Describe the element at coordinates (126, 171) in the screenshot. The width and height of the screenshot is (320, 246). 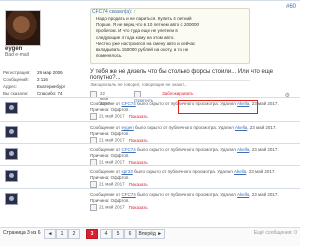
I see `author-link: spr33` at that location.